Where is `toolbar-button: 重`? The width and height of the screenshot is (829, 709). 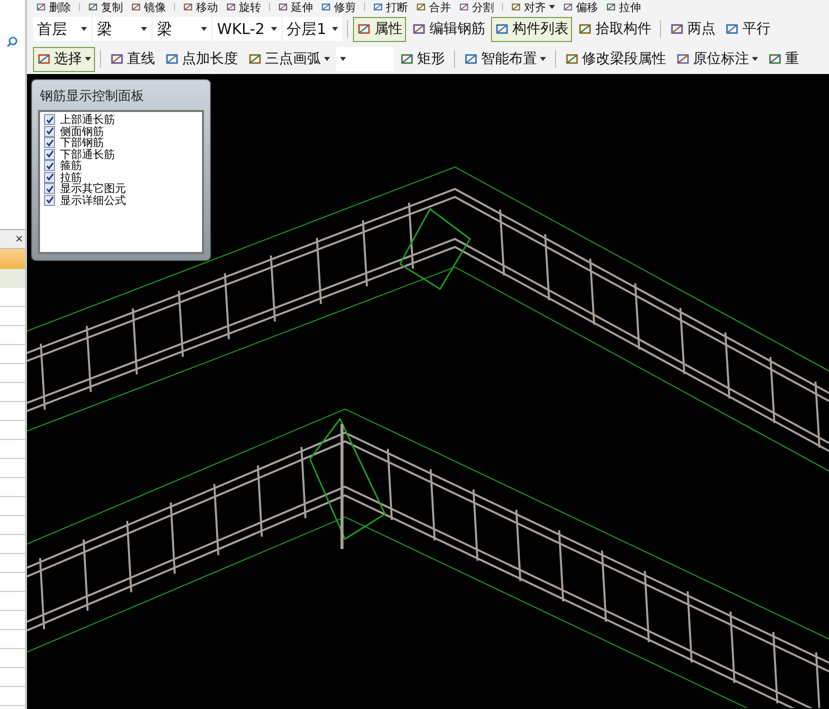
toolbar-button: 重 is located at coordinates (783, 59).